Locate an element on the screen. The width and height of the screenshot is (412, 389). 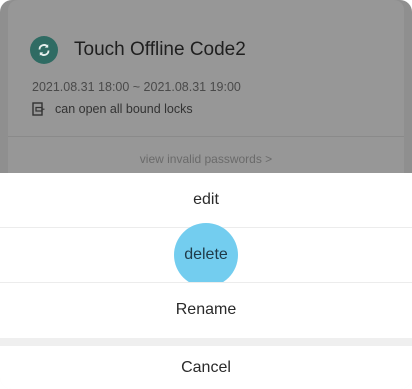
card-title: Touch Offline Code2 is located at coordinates (160, 49).